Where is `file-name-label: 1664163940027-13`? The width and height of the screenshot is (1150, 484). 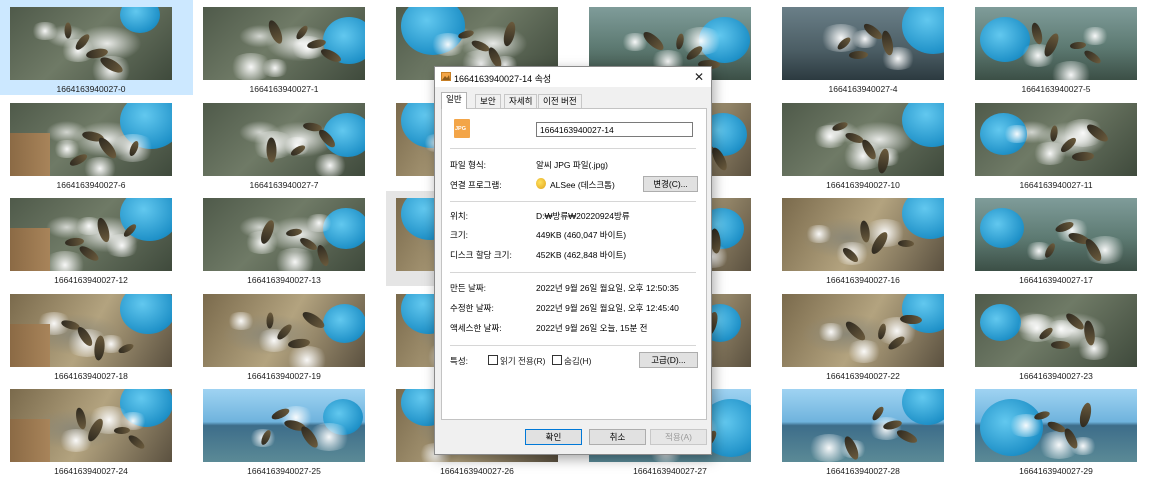
file-name-label: 1664163940027-13 is located at coordinates (284, 280).